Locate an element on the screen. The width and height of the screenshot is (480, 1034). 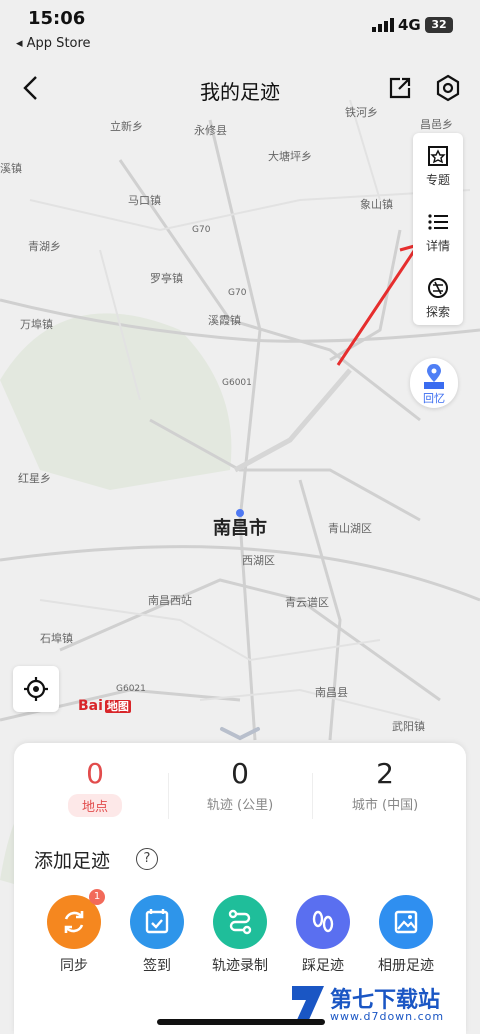
memory-label: 回忆 is located at coordinates (434, 398).